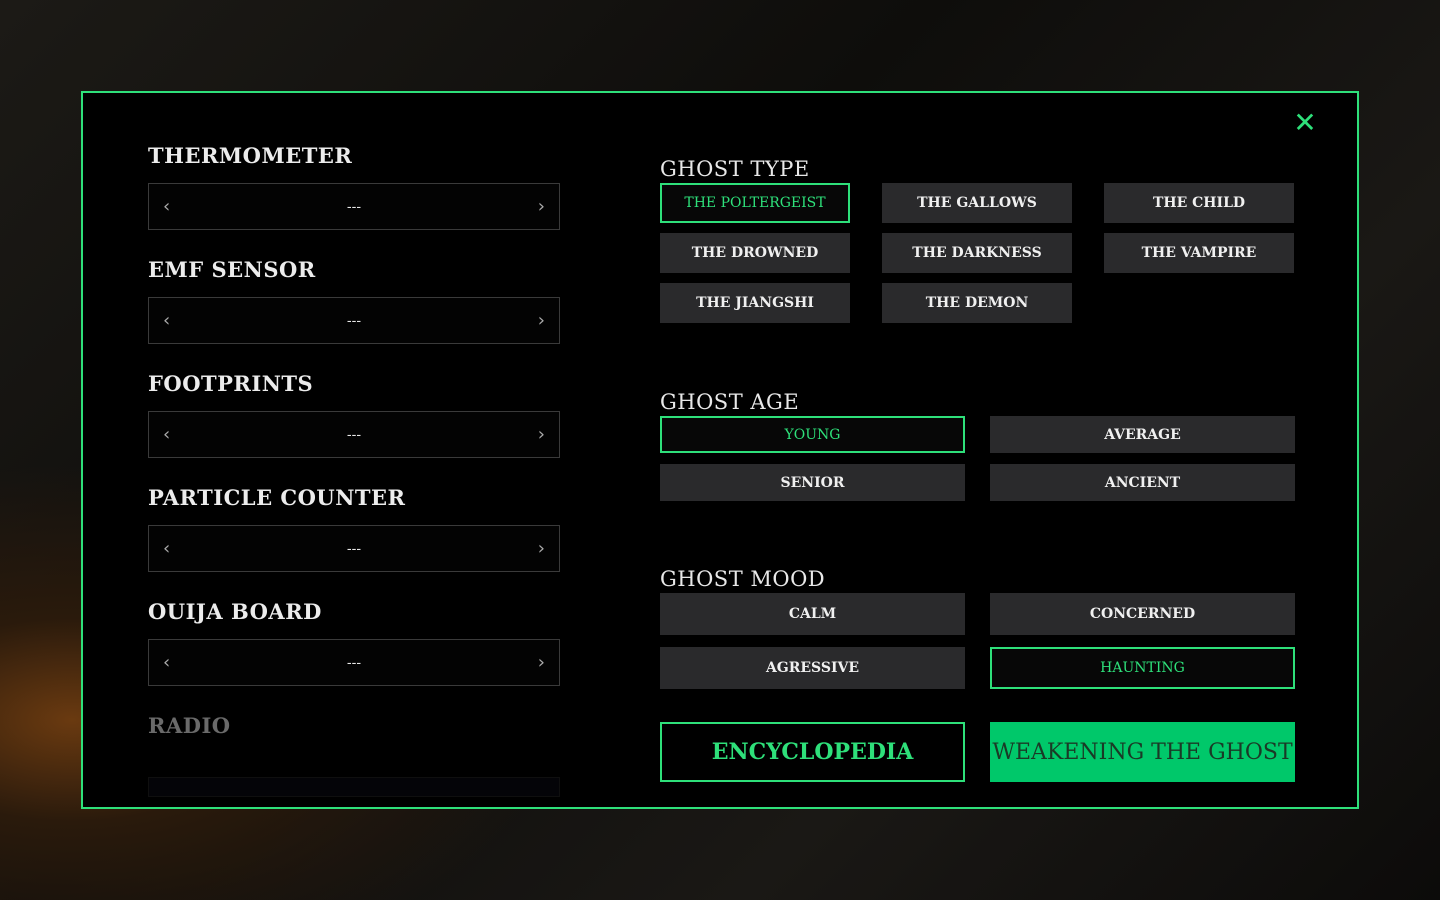 Image resolution: width=1440 pixels, height=900 pixels. Describe the element at coordinates (743, 579) in the screenshot. I see `ghost-mood-heading: GHOST MOOD` at that location.